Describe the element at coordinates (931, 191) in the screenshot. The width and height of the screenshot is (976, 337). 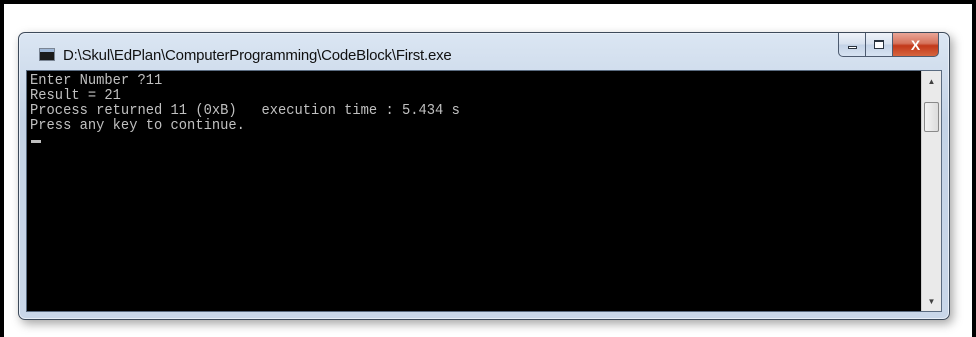
I see `vertical-scrollbar: ▲ ▼` at that location.